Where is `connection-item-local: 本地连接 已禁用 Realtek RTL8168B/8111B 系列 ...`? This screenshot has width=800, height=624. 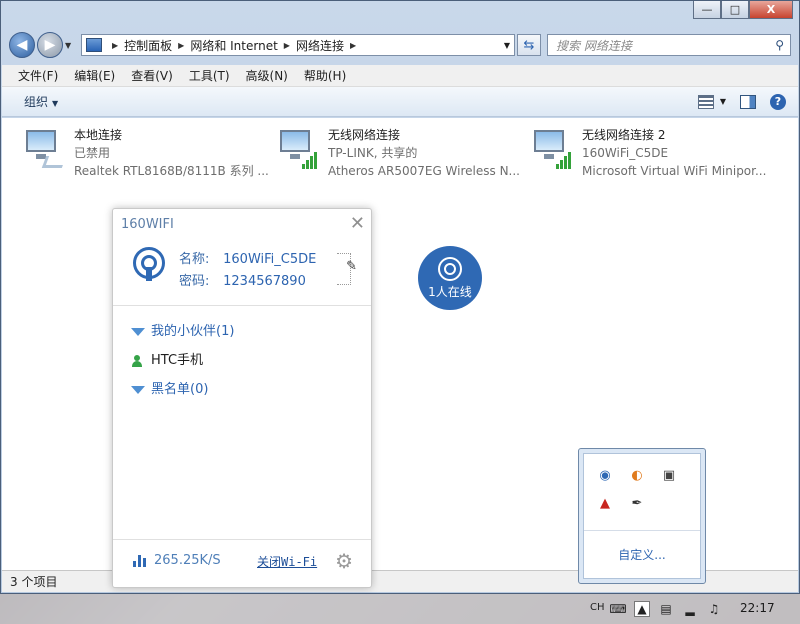
connection-item-local: 本地连接 已禁用 Realtek RTL8168B/8111B 系列 ... is located at coordinates (149, 153).